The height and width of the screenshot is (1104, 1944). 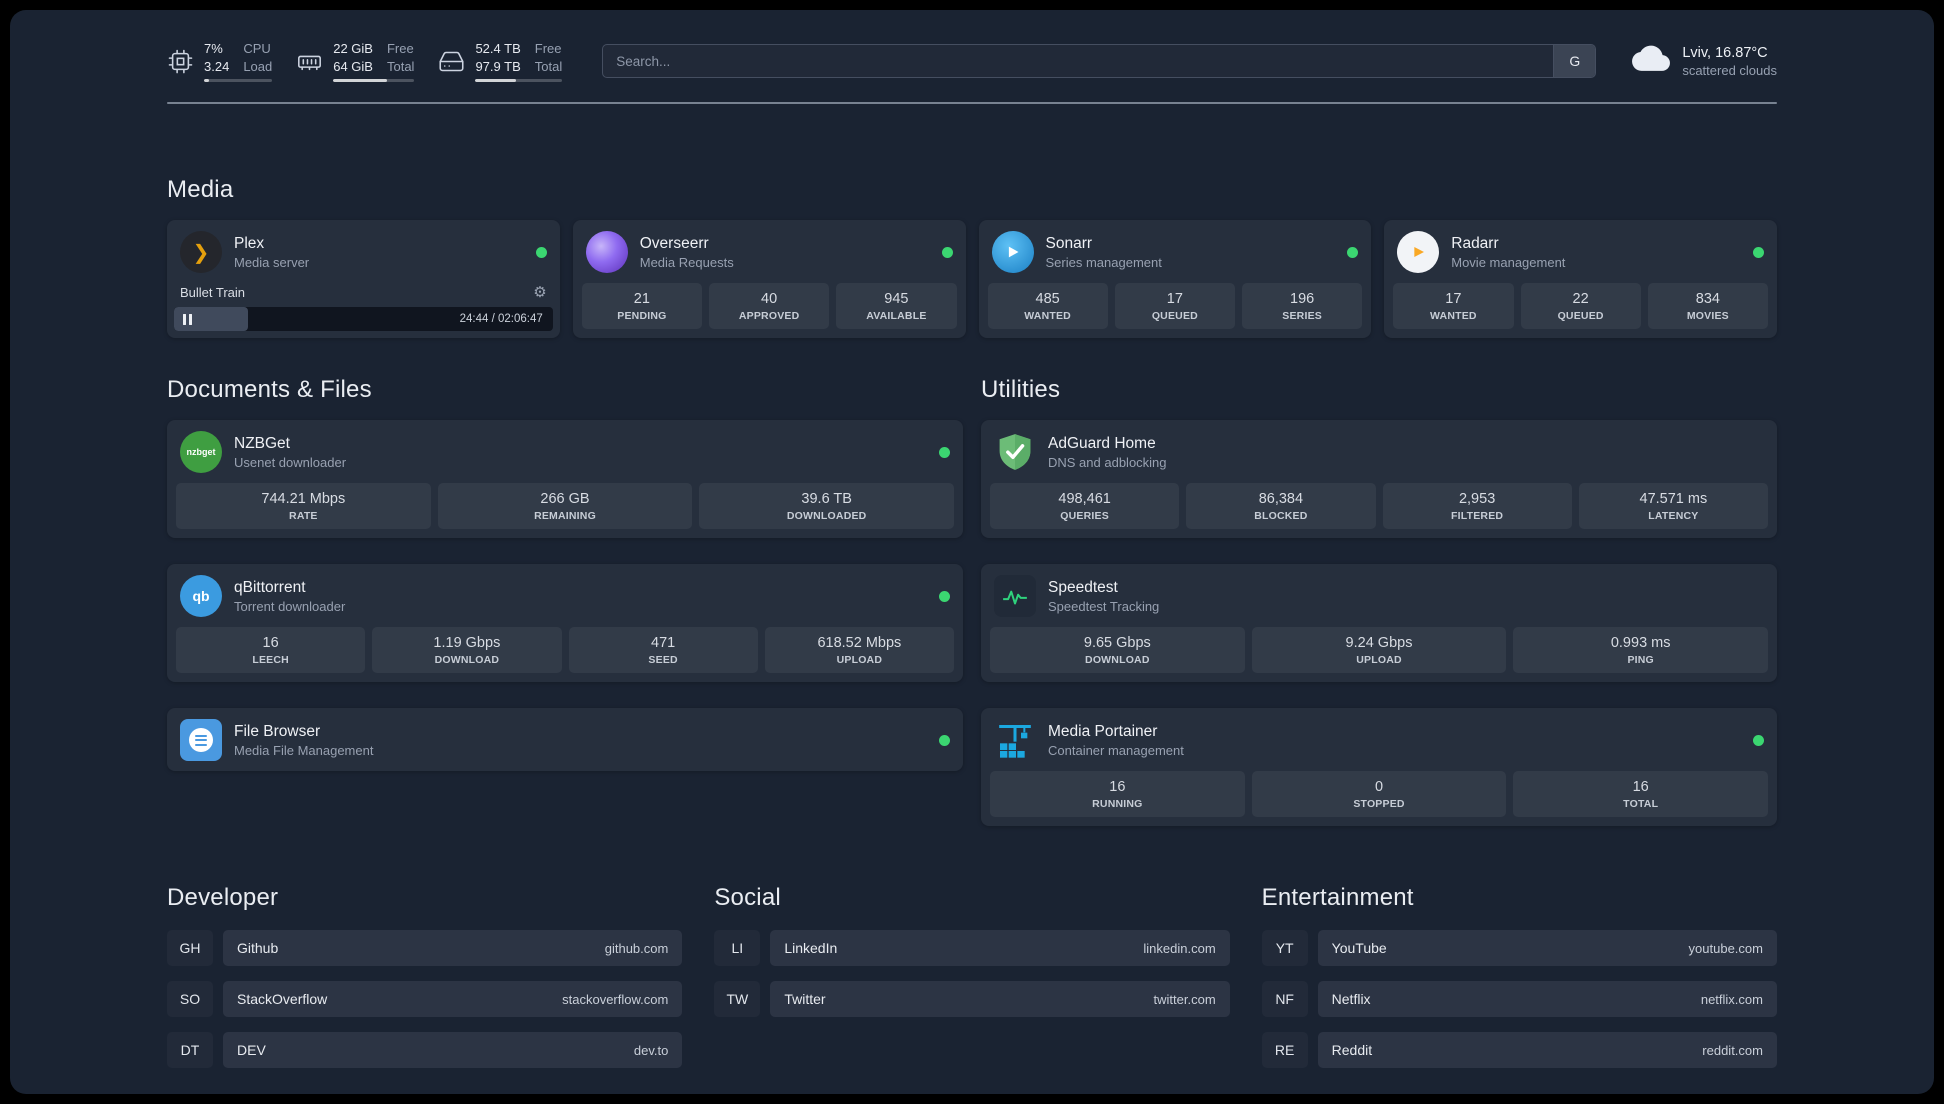 What do you see at coordinates (374, 81) in the screenshot?
I see `memory-usage-bar` at bounding box center [374, 81].